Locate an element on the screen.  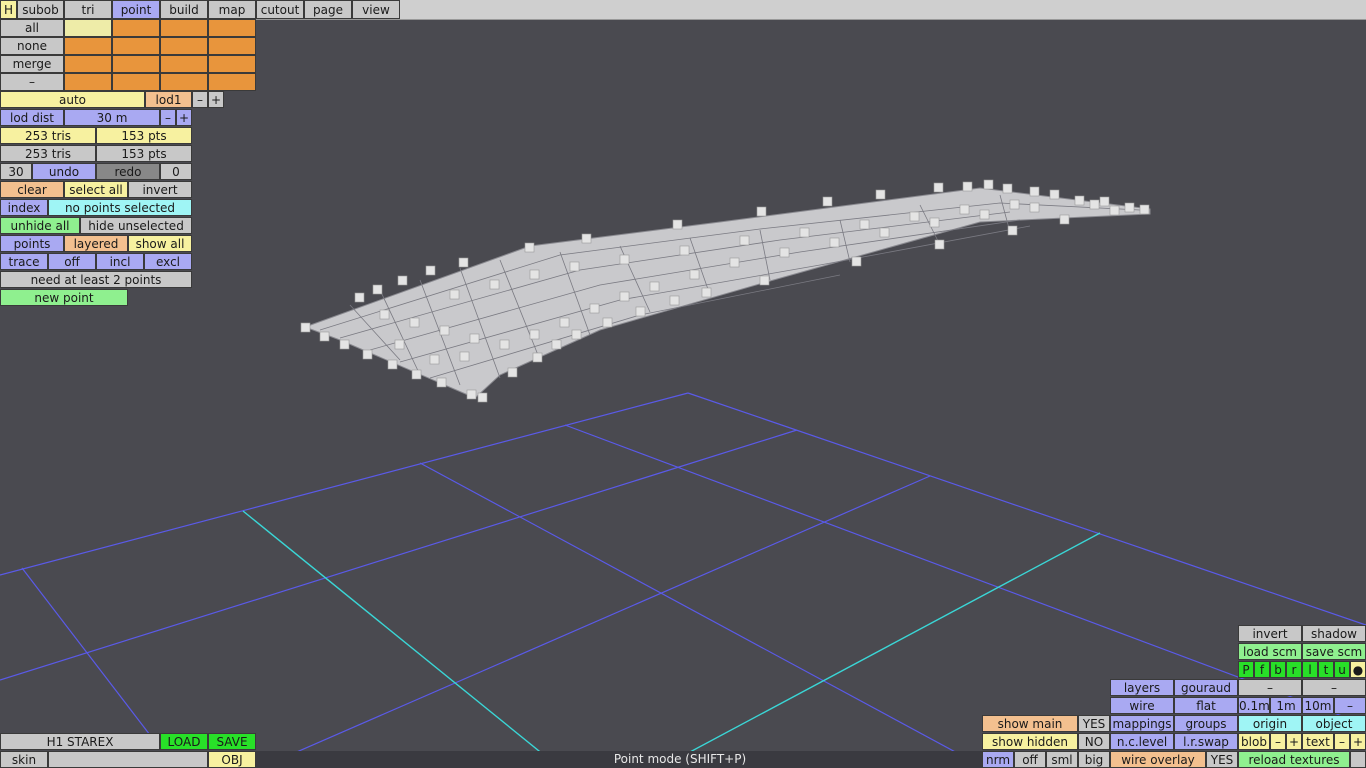
menu-subob: subob is located at coordinates (40, 9).